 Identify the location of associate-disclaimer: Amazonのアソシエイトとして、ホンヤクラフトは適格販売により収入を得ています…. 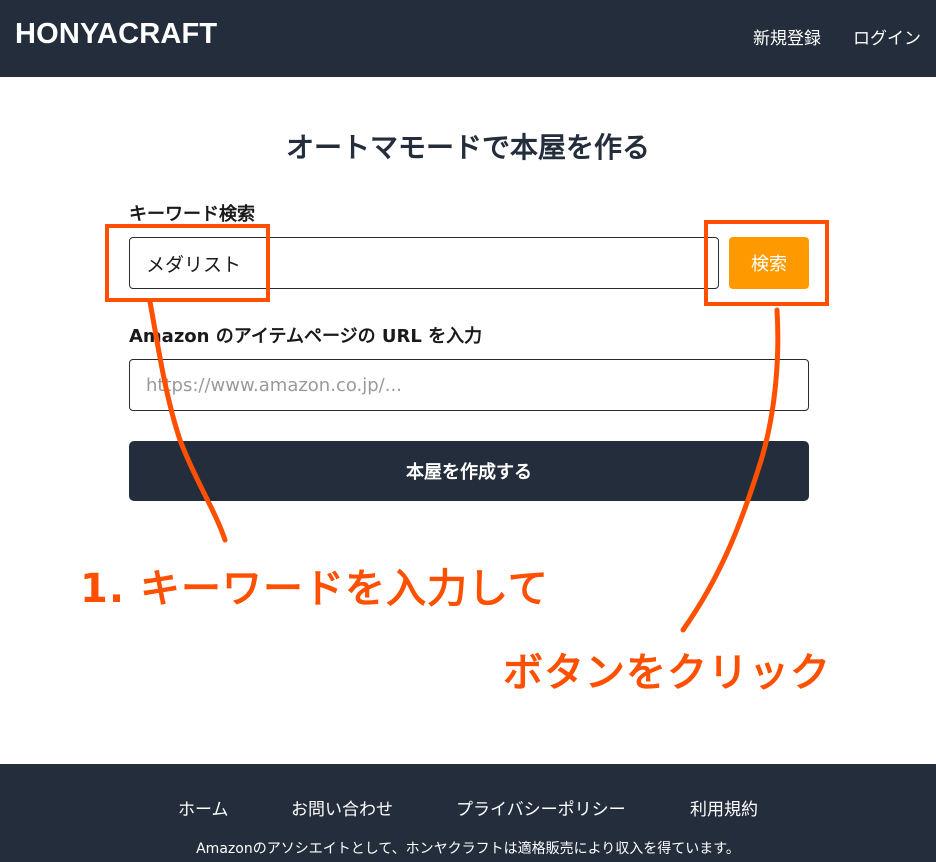
(468, 849).